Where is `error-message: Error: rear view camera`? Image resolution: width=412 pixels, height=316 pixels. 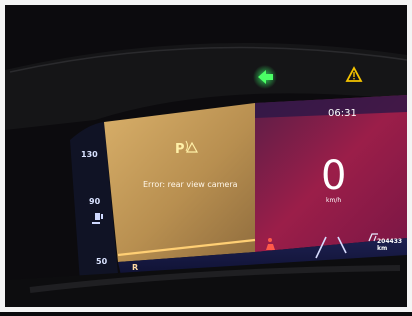
error-message: Error: rear view camera is located at coordinates (190, 184).